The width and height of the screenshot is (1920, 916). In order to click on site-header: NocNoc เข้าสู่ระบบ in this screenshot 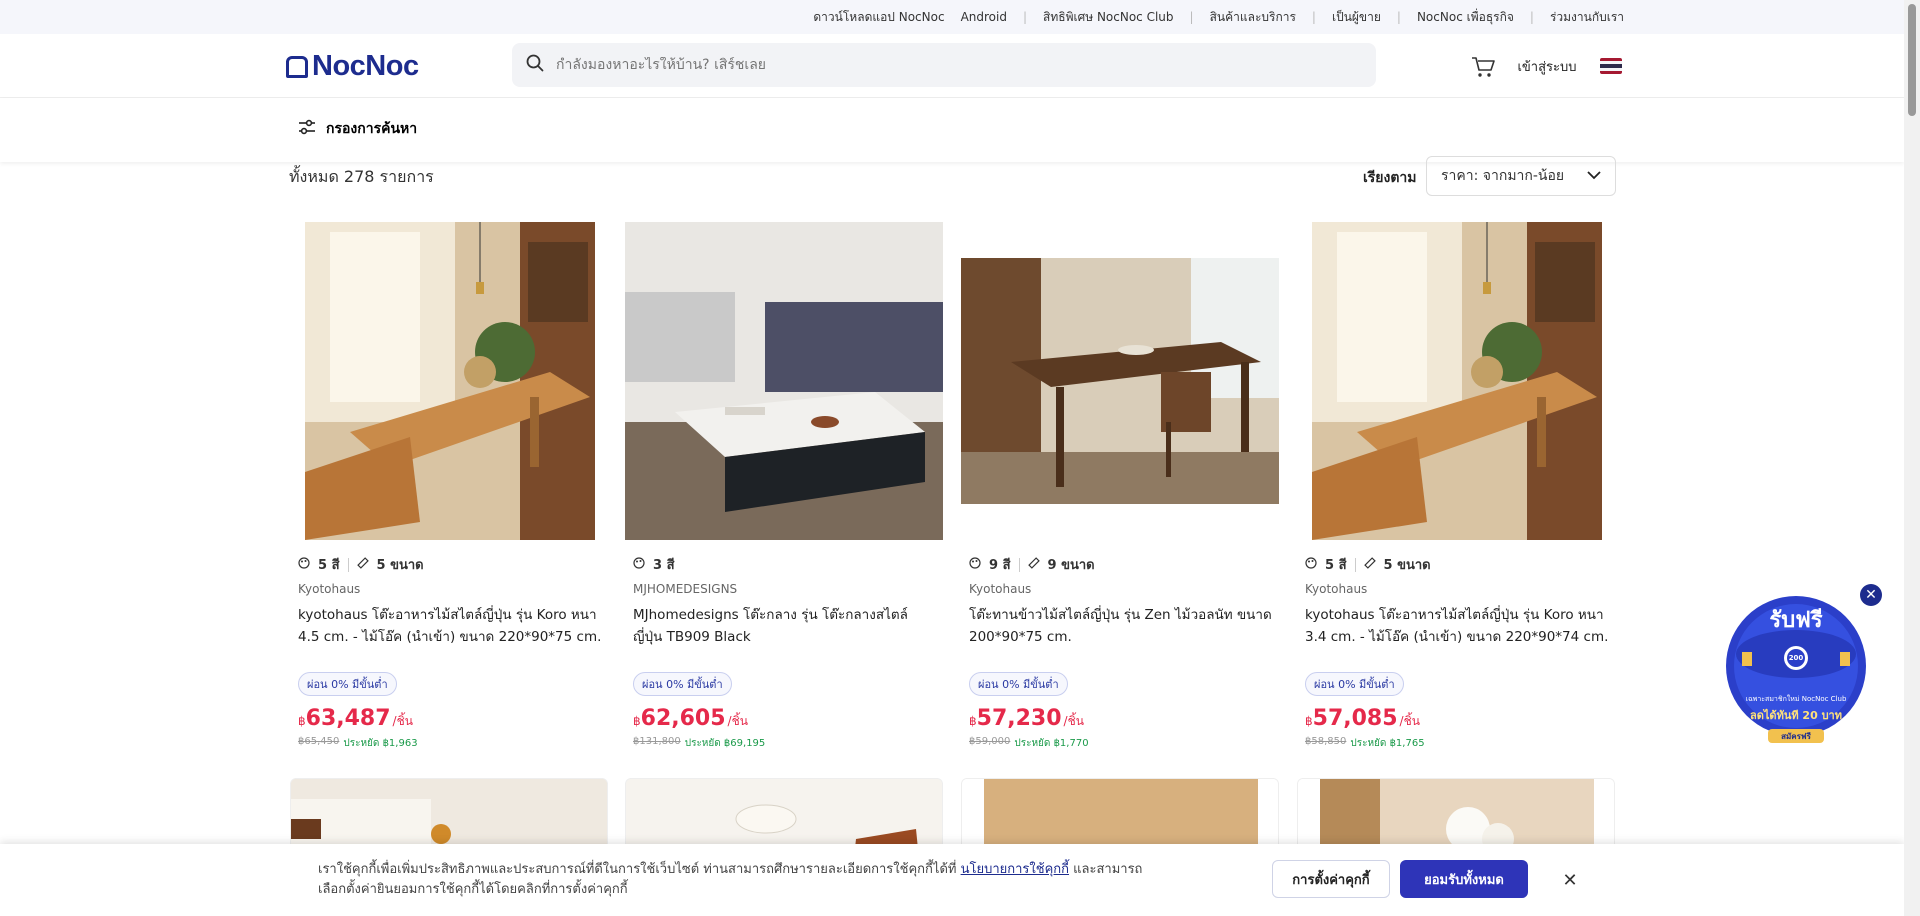, I will do `click(952, 66)`.